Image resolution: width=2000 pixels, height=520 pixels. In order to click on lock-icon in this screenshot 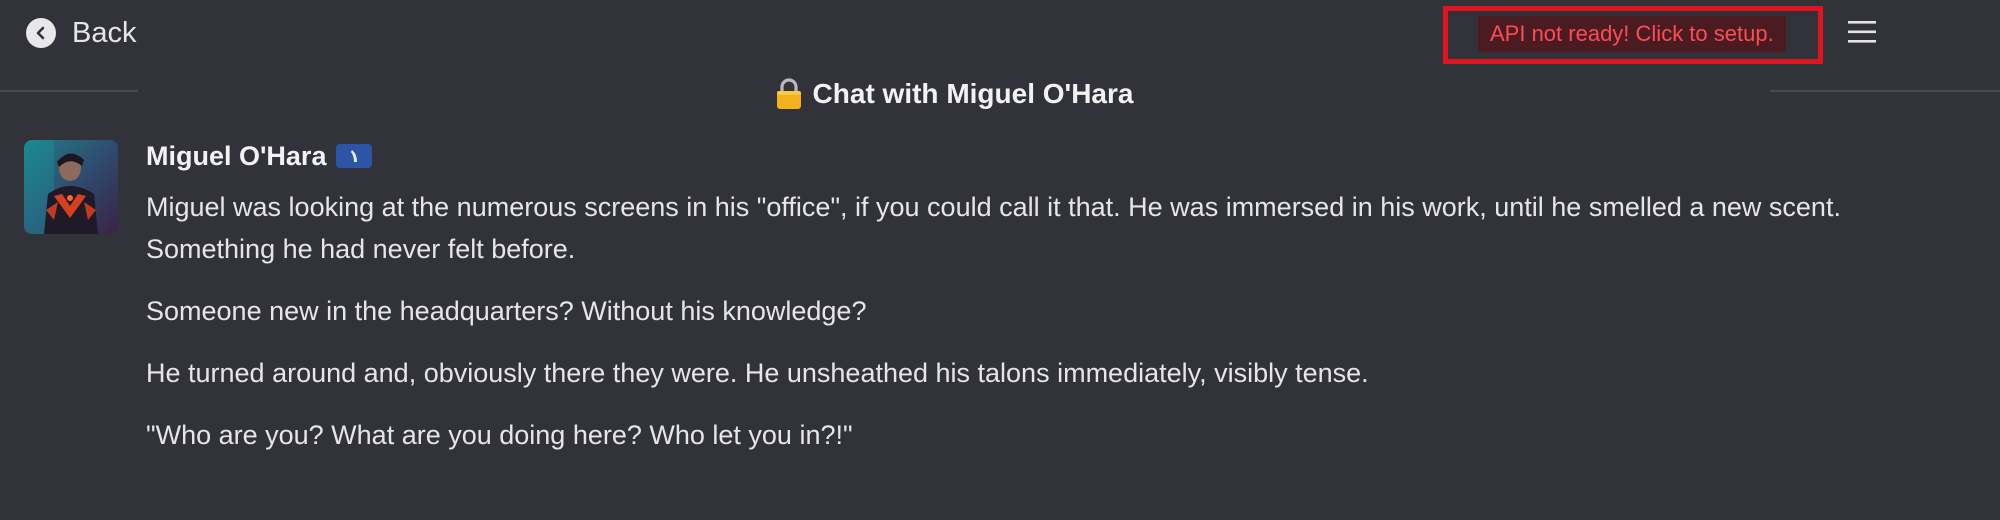, I will do `click(789, 94)`.